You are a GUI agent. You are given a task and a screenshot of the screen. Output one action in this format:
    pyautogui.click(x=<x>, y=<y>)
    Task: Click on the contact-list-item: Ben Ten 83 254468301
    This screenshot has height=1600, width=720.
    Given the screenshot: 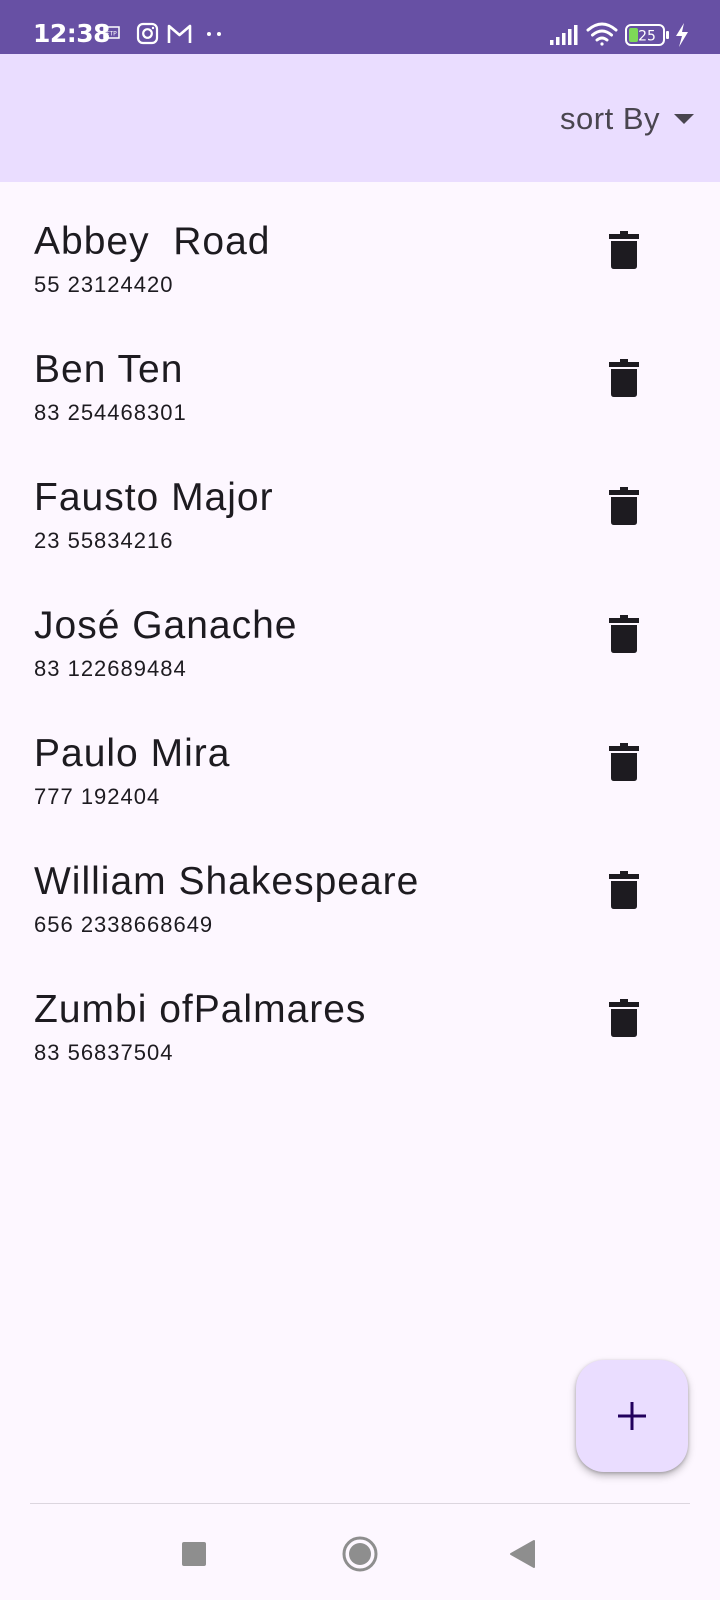 What is the action you would take?
    pyautogui.click(x=360, y=374)
    